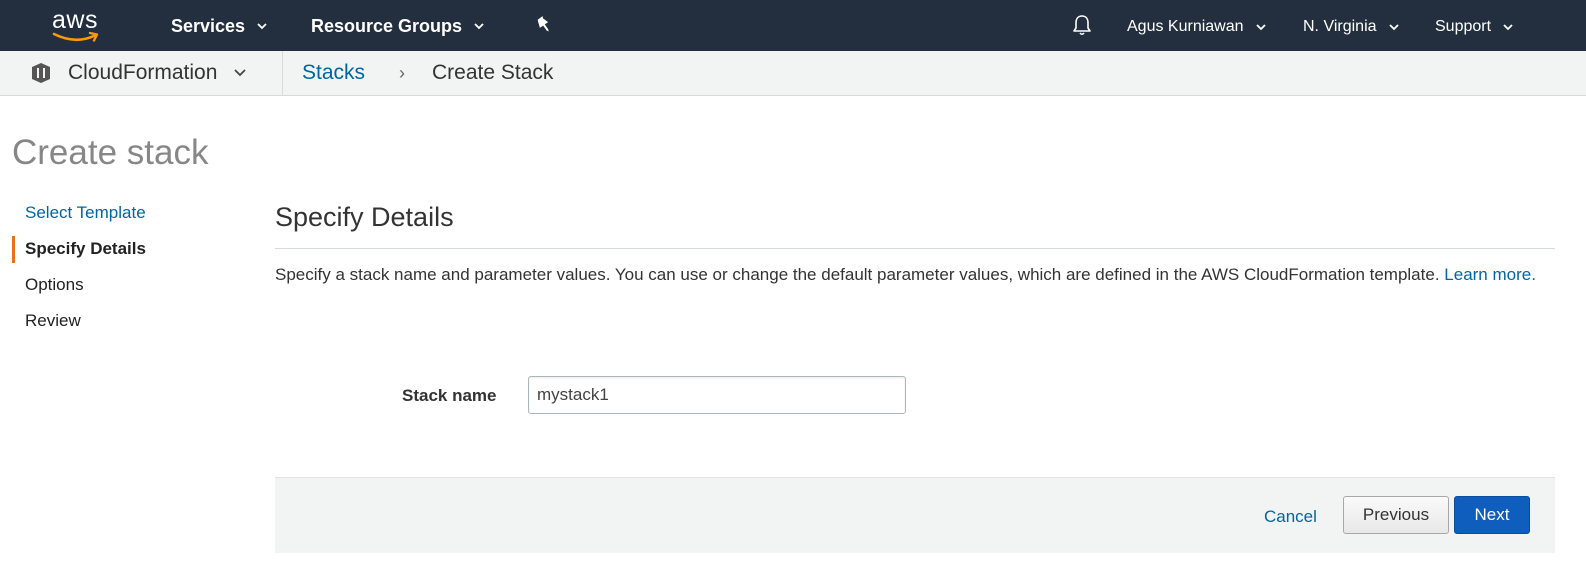 The height and width of the screenshot is (574, 1586). What do you see at coordinates (333, 73) in the screenshot?
I see `breadcrumb-stacks-link: Stacks` at bounding box center [333, 73].